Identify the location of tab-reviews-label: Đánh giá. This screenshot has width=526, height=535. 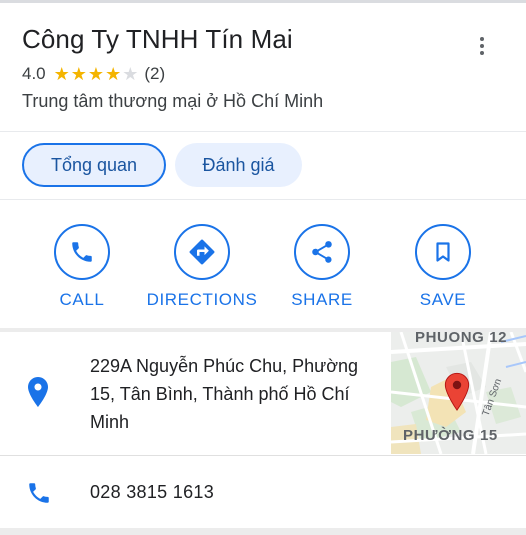
(238, 164).